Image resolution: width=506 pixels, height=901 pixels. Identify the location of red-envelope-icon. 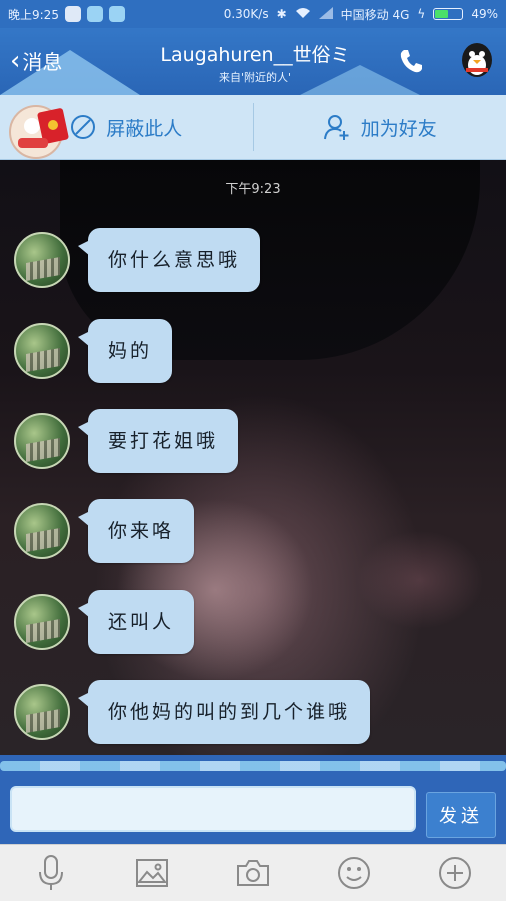
(42, 131).